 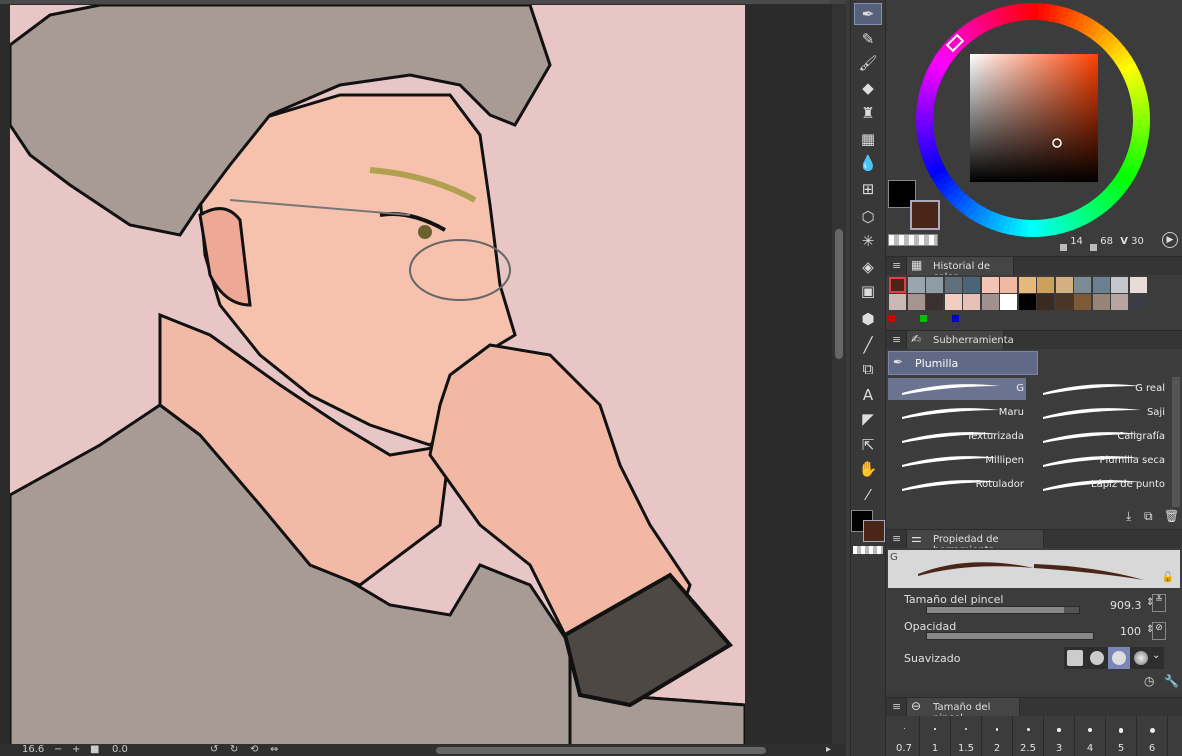 I want to click on fill-icon: ◈, so click(x=868, y=267).